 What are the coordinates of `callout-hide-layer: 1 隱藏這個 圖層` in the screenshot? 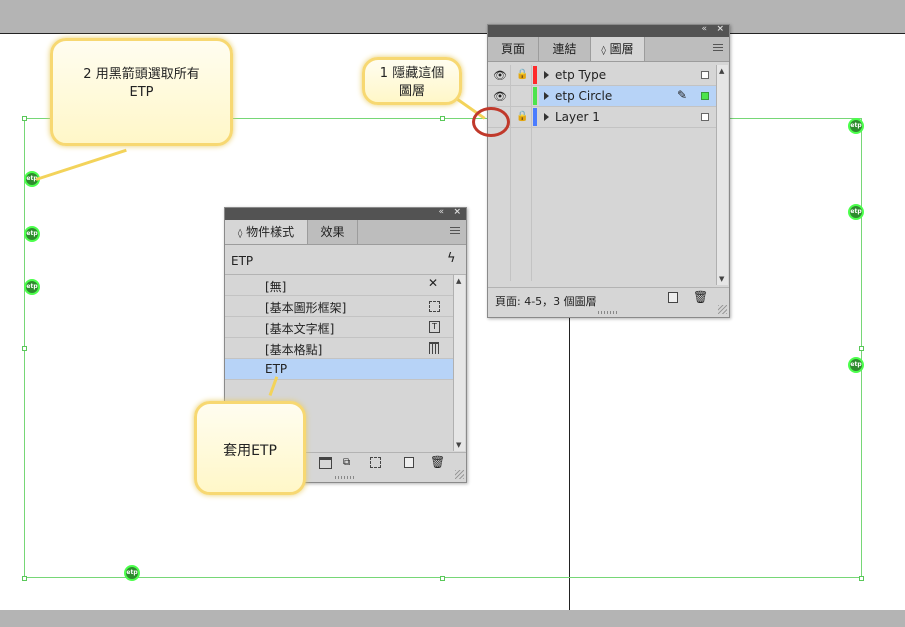 It's located at (412, 81).